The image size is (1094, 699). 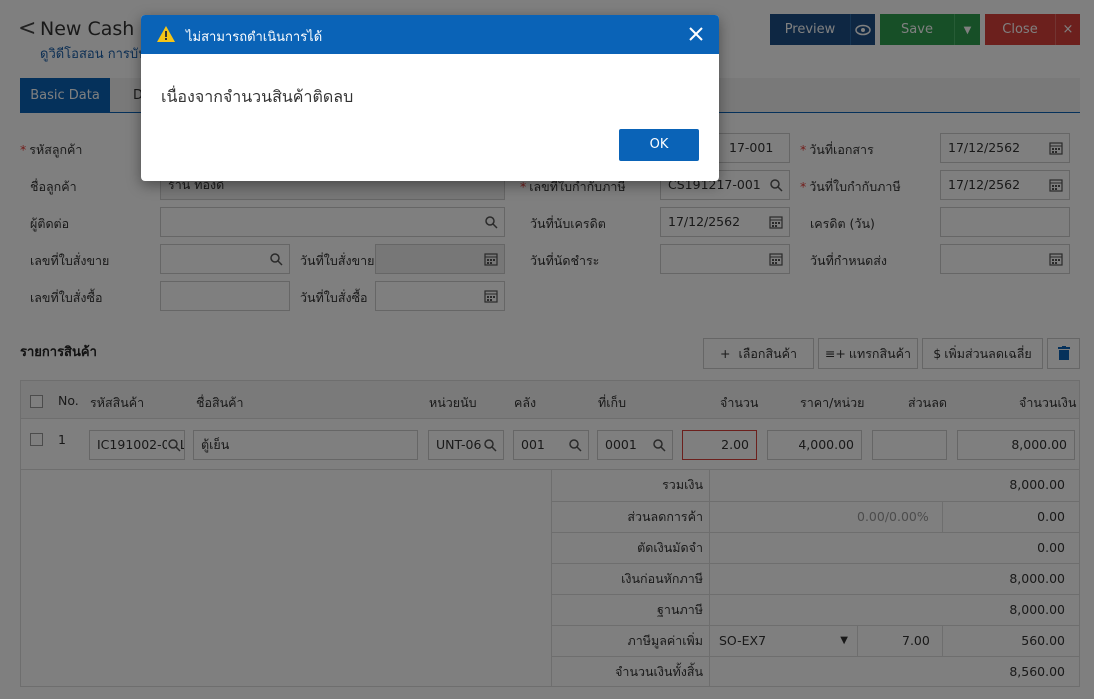 I want to click on ok-button: OK, so click(x=659, y=145).